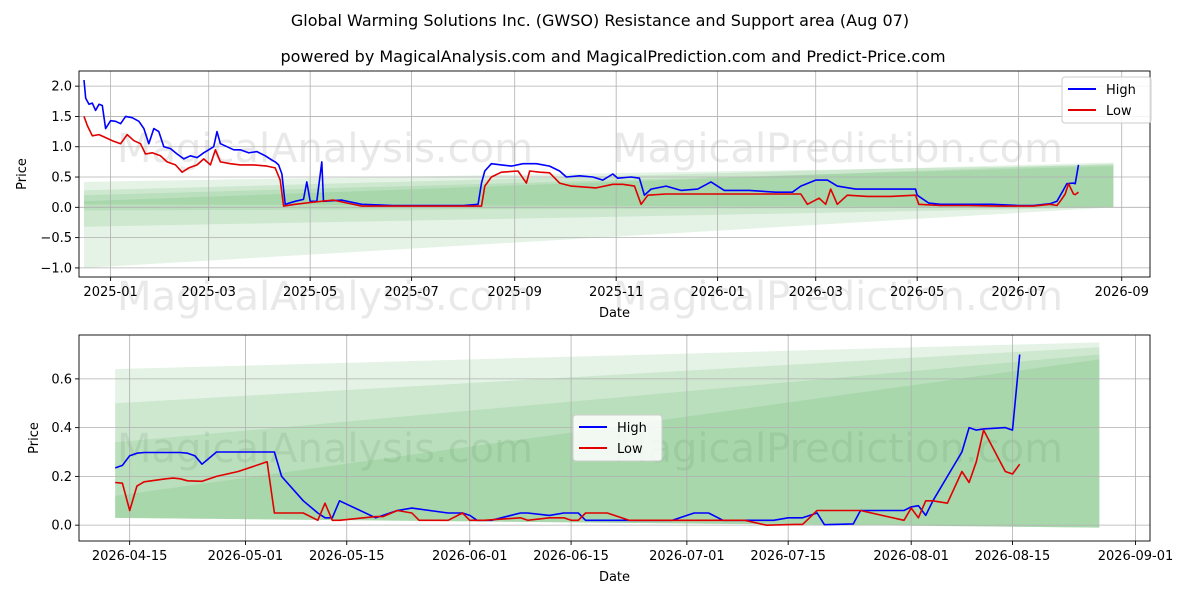 The height and width of the screenshot is (600, 1200). Describe the element at coordinates (411, 292) in the screenshot. I see `x-tick-label: 2025-07` at that location.